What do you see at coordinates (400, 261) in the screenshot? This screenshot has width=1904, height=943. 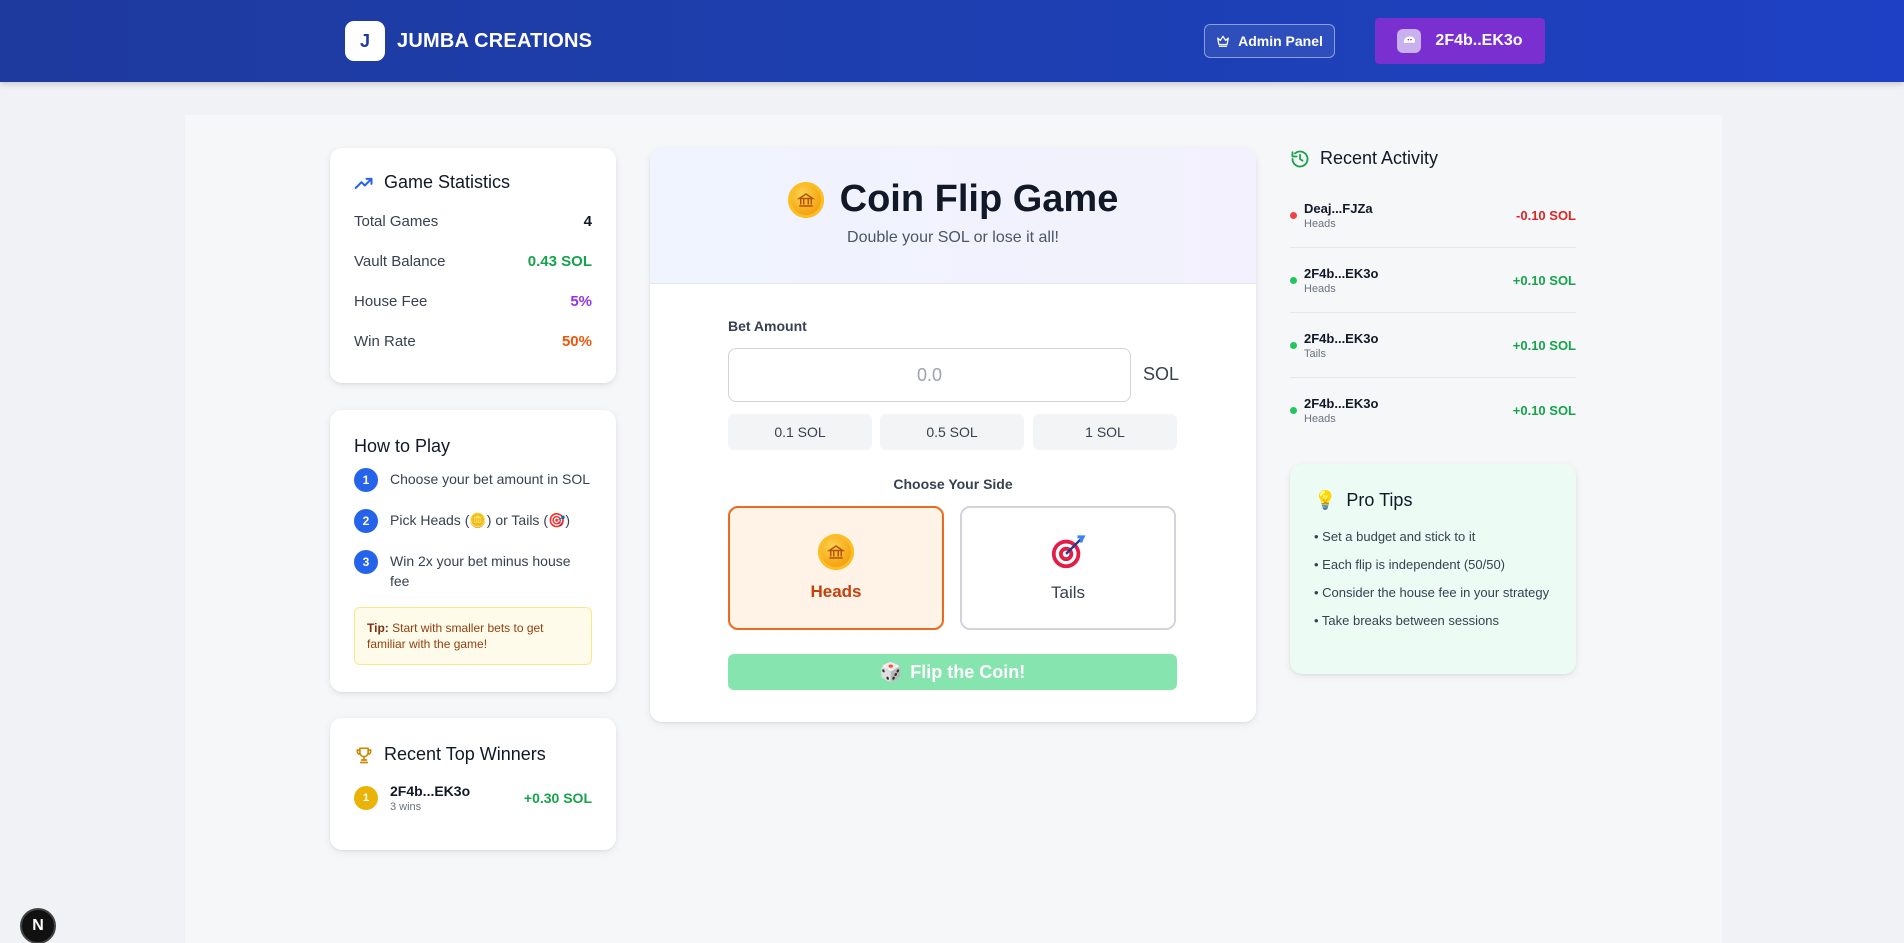 I see `stat-label: Vault Balance` at bounding box center [400, 261].